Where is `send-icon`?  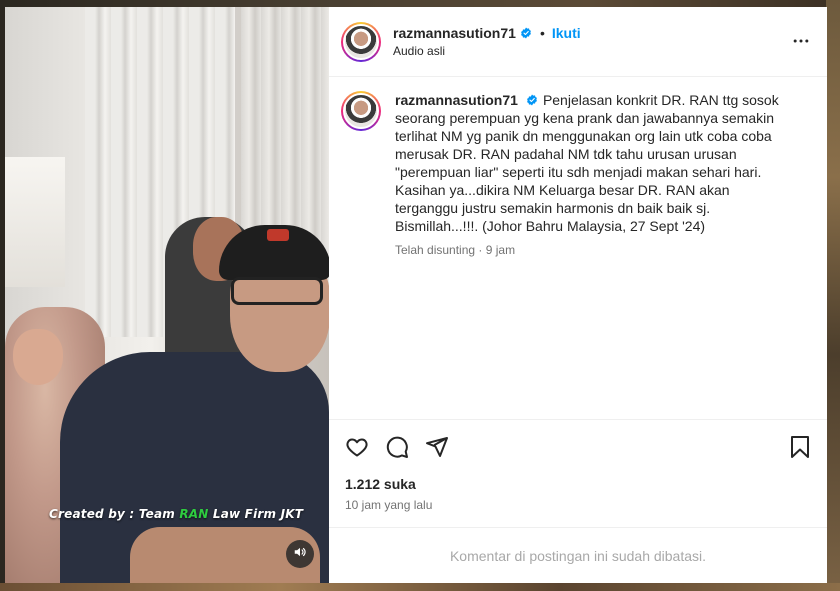
send-icon is located at coordinates (437, 447).